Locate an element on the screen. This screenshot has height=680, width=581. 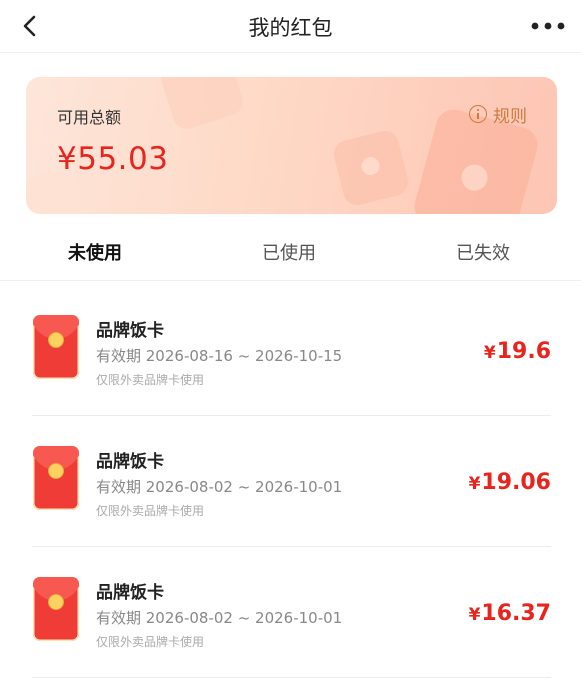
amount-value: 16.37 is located at coordinates (516, 613).